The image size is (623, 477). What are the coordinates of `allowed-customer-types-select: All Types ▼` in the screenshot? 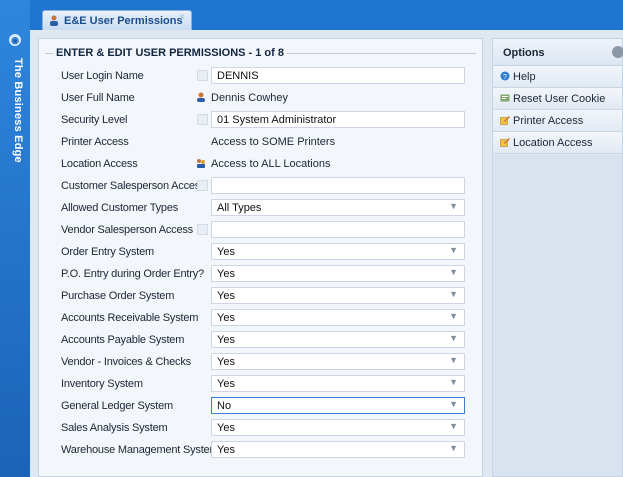 It's located at (338, 207).